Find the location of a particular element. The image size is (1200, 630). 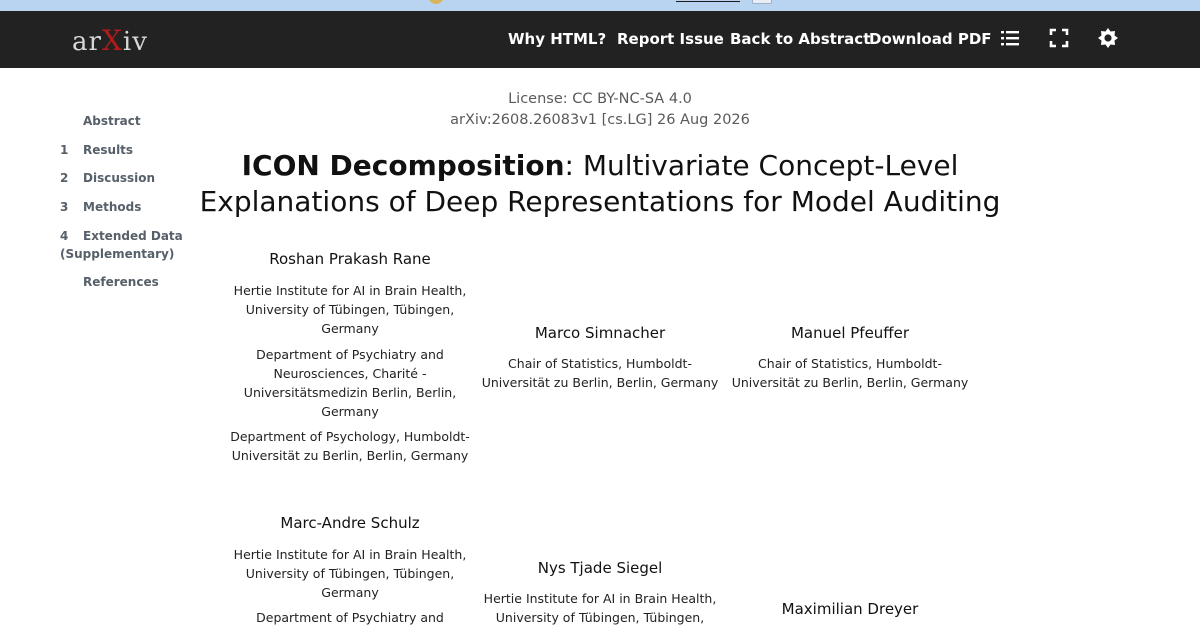

list-icon is located at coordinates (1010, 38).